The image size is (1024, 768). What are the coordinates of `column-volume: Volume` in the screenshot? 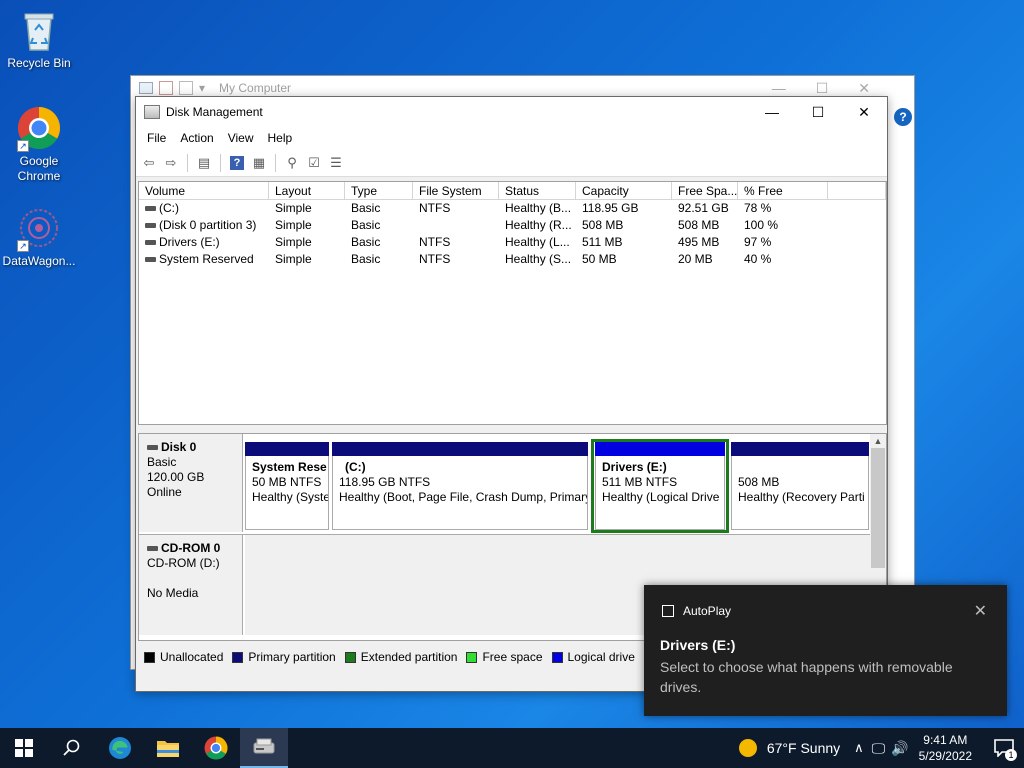 It's located at (204, 190).